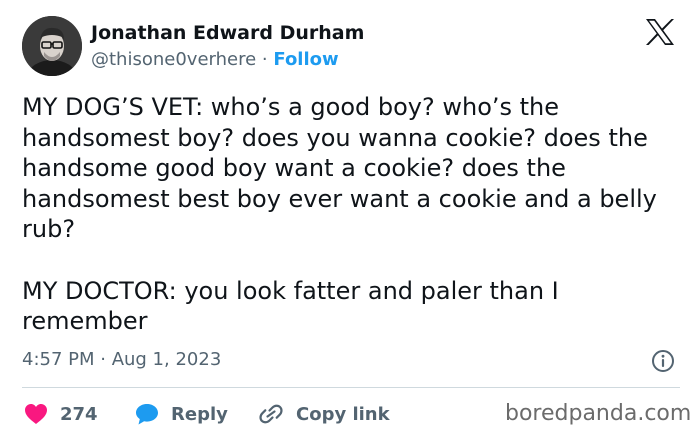 This screenshot has height=440, width=700. I want to click on copy-link-button: Copy link, so click(324, 414).